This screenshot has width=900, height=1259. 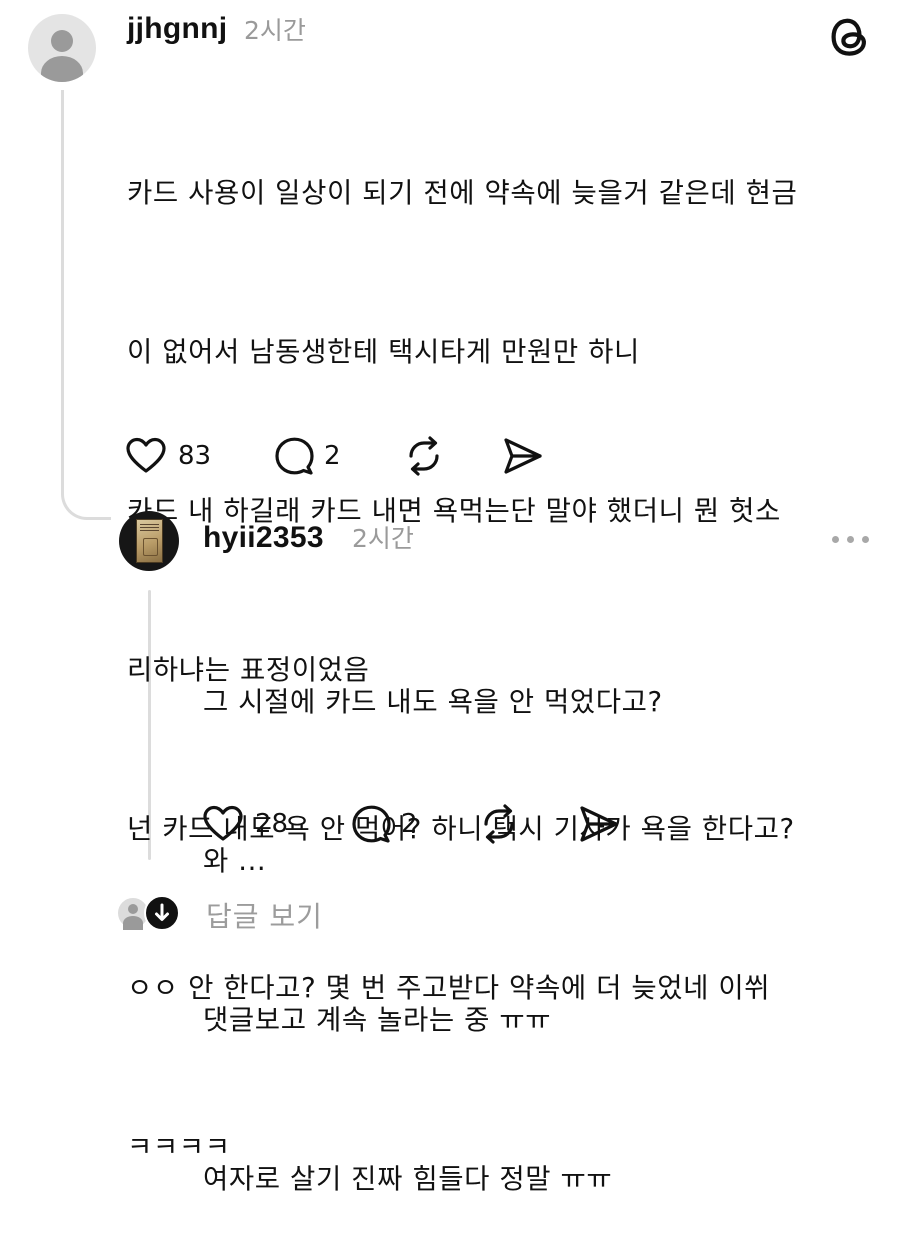 I want to click on reply-line: 그 시절에 카드 내도 욕을 안 먹었다고?, so click(x=433, y=702).